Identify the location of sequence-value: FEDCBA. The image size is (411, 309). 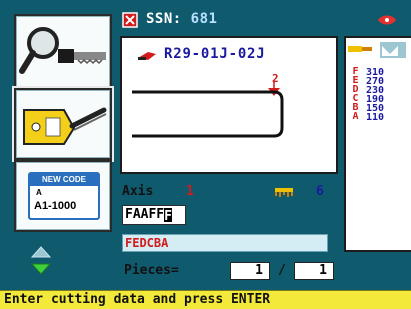
(147, 243).